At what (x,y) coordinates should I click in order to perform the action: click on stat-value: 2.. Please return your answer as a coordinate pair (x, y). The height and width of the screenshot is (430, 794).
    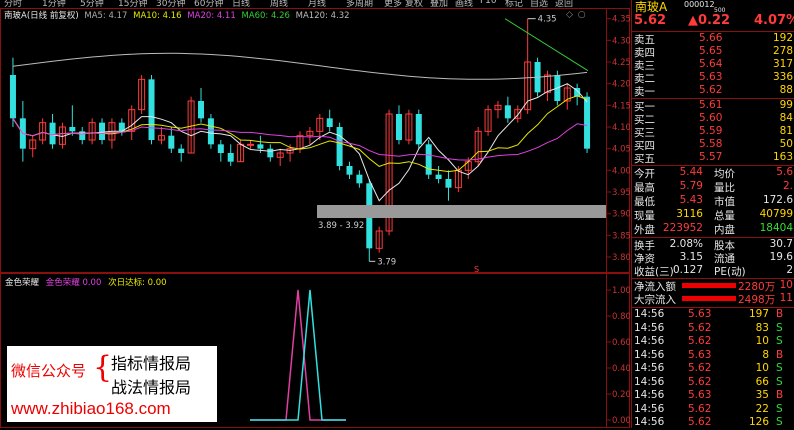
    Looking at the image, I should click on (787, 186).